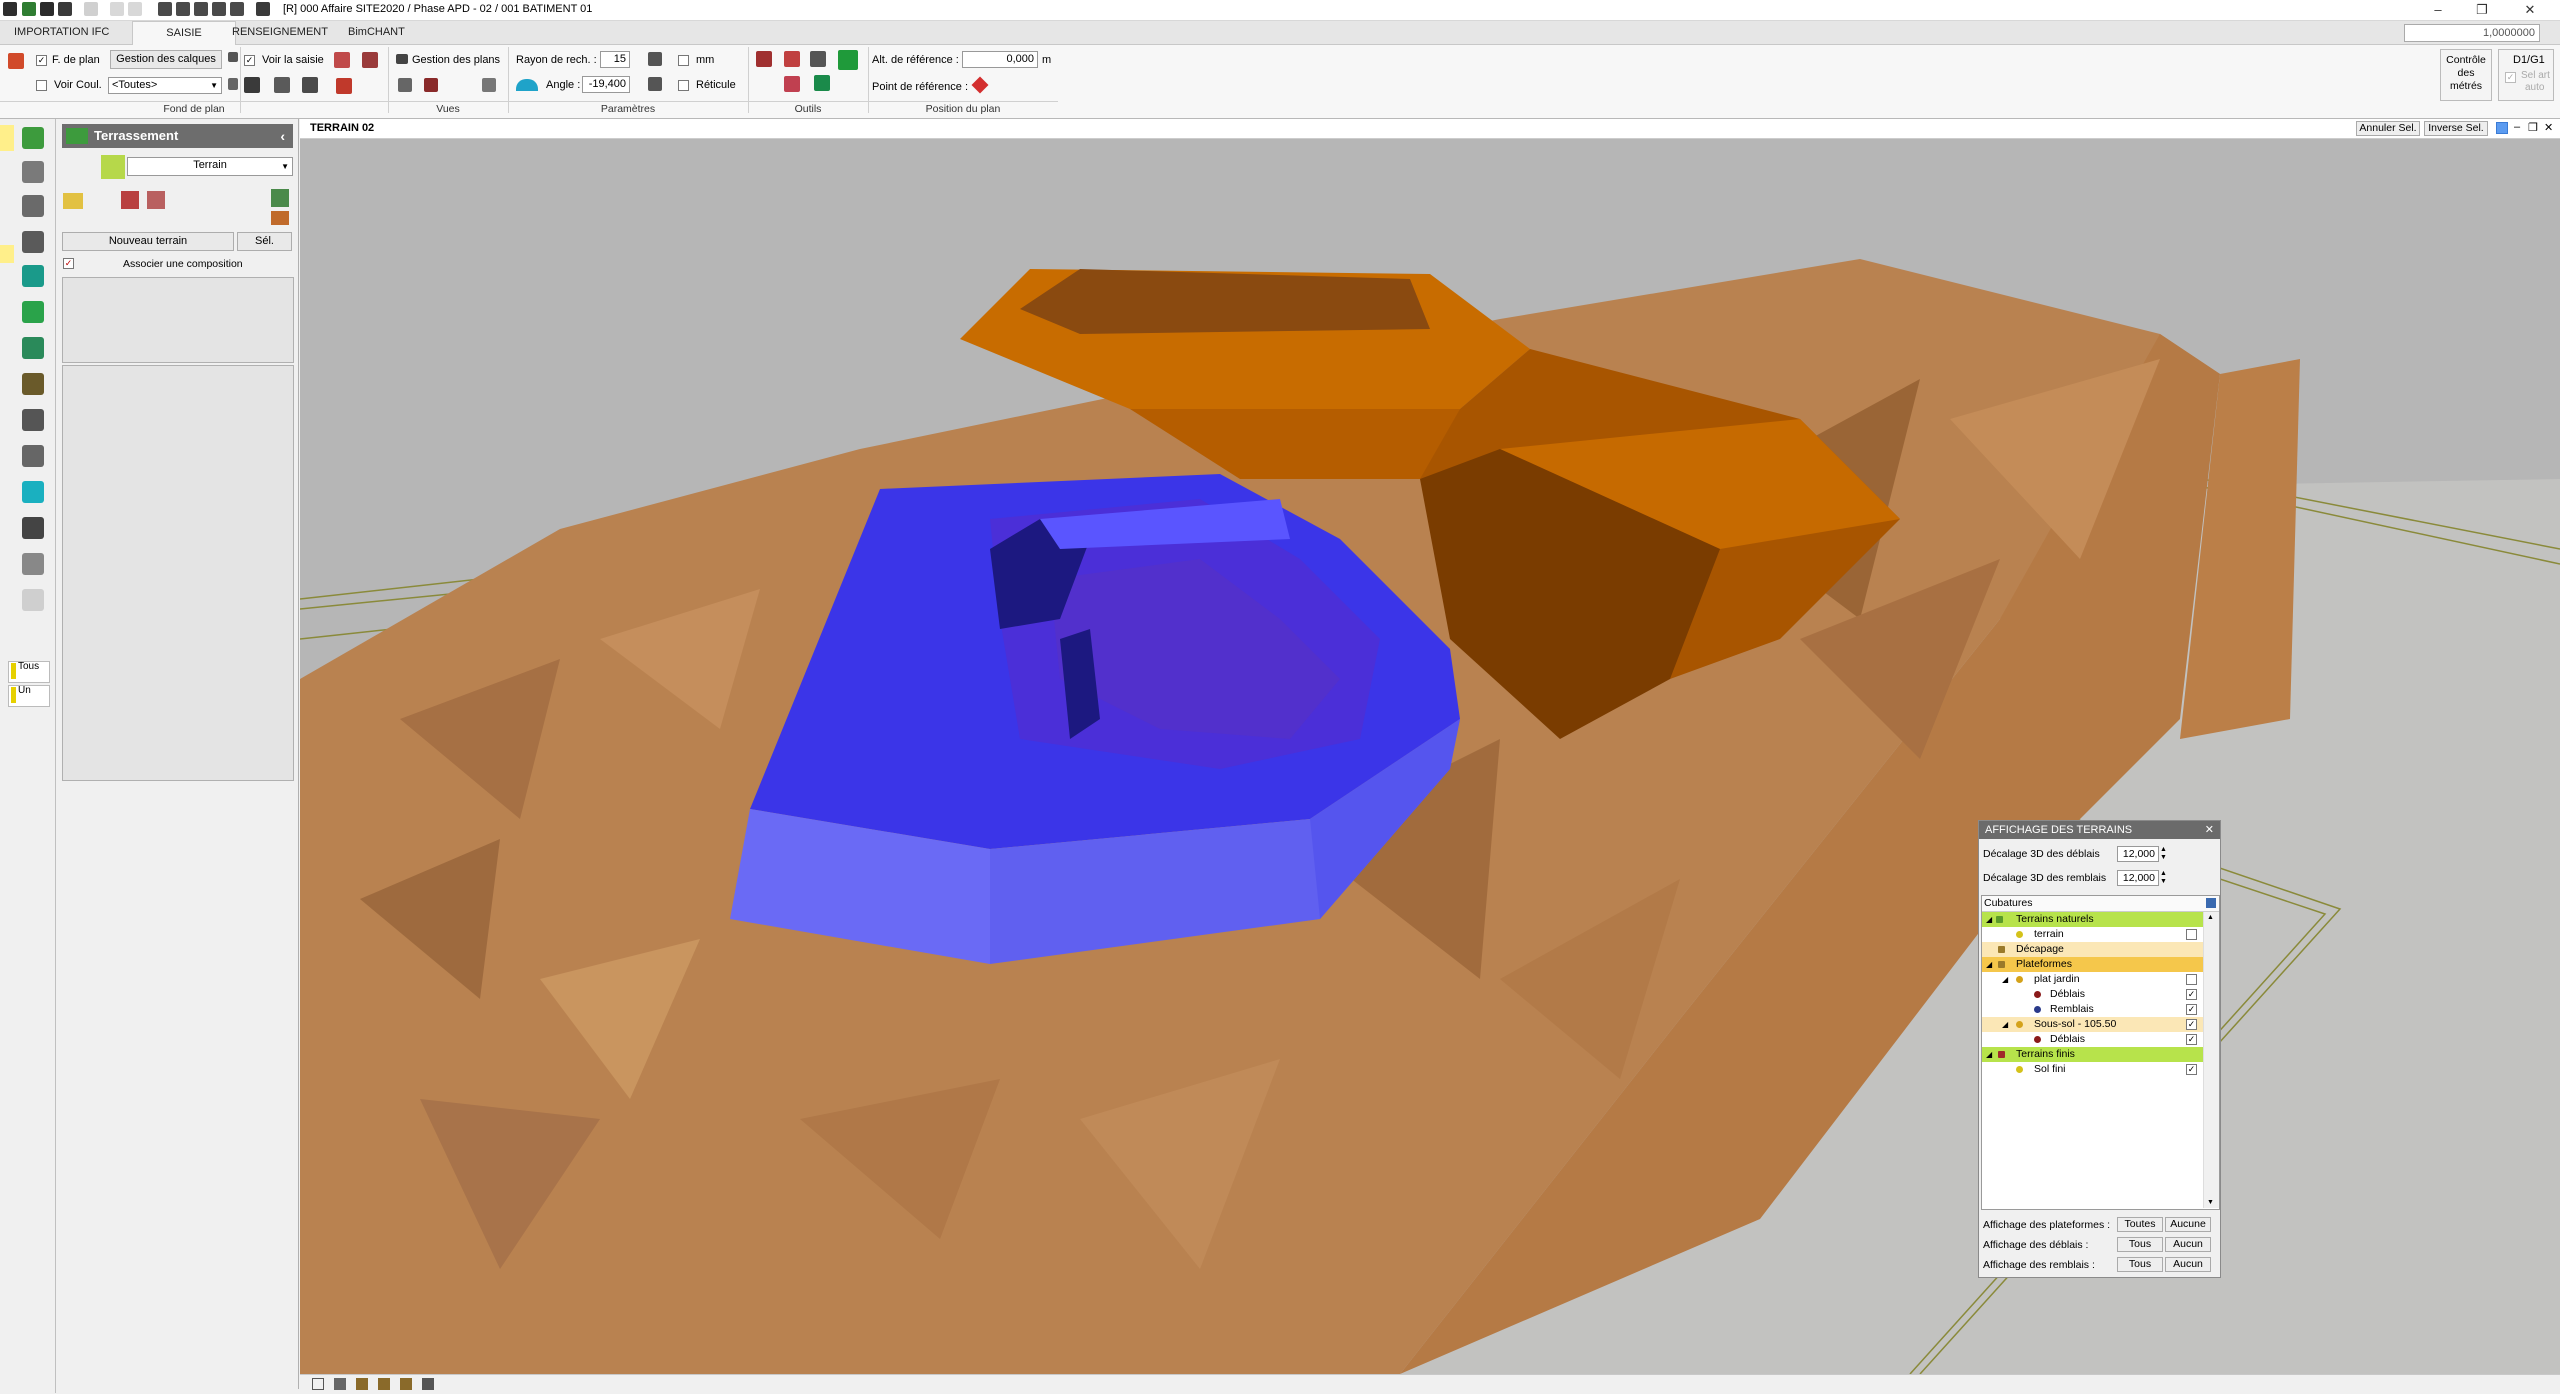 Image resolution: width=2560 pixels, height=1394 pixels. I want to click on undo-icon, so click(117, 9).